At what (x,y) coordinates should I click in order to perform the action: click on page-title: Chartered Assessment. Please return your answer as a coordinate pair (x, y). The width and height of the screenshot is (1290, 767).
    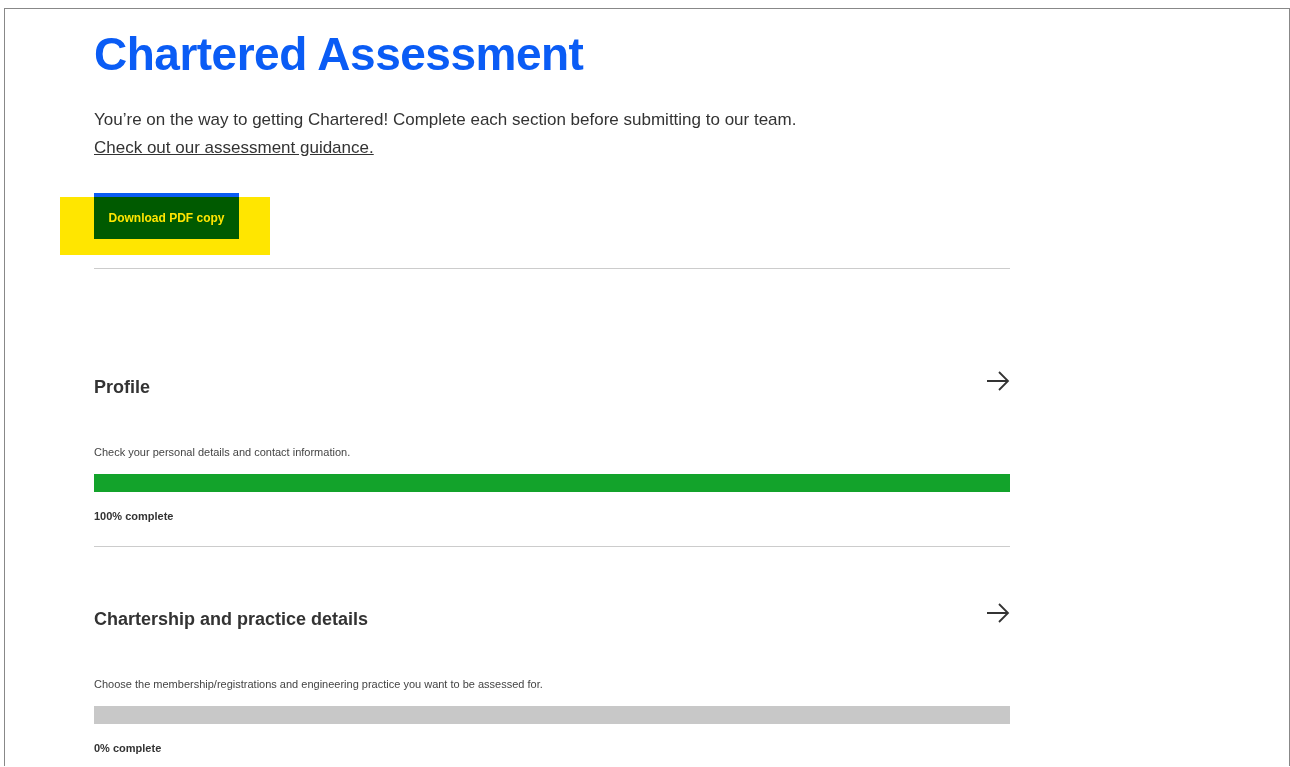
    Looking at the image, I should click on (339, 54).